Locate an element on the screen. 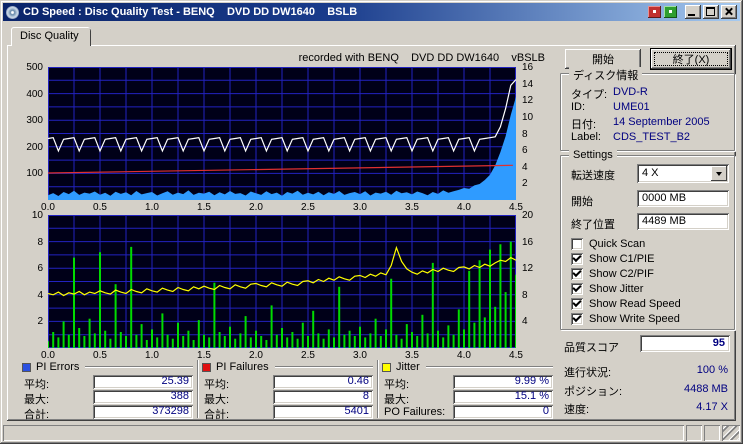  show-jitter-checkbox is located at coordinates (577, 288).